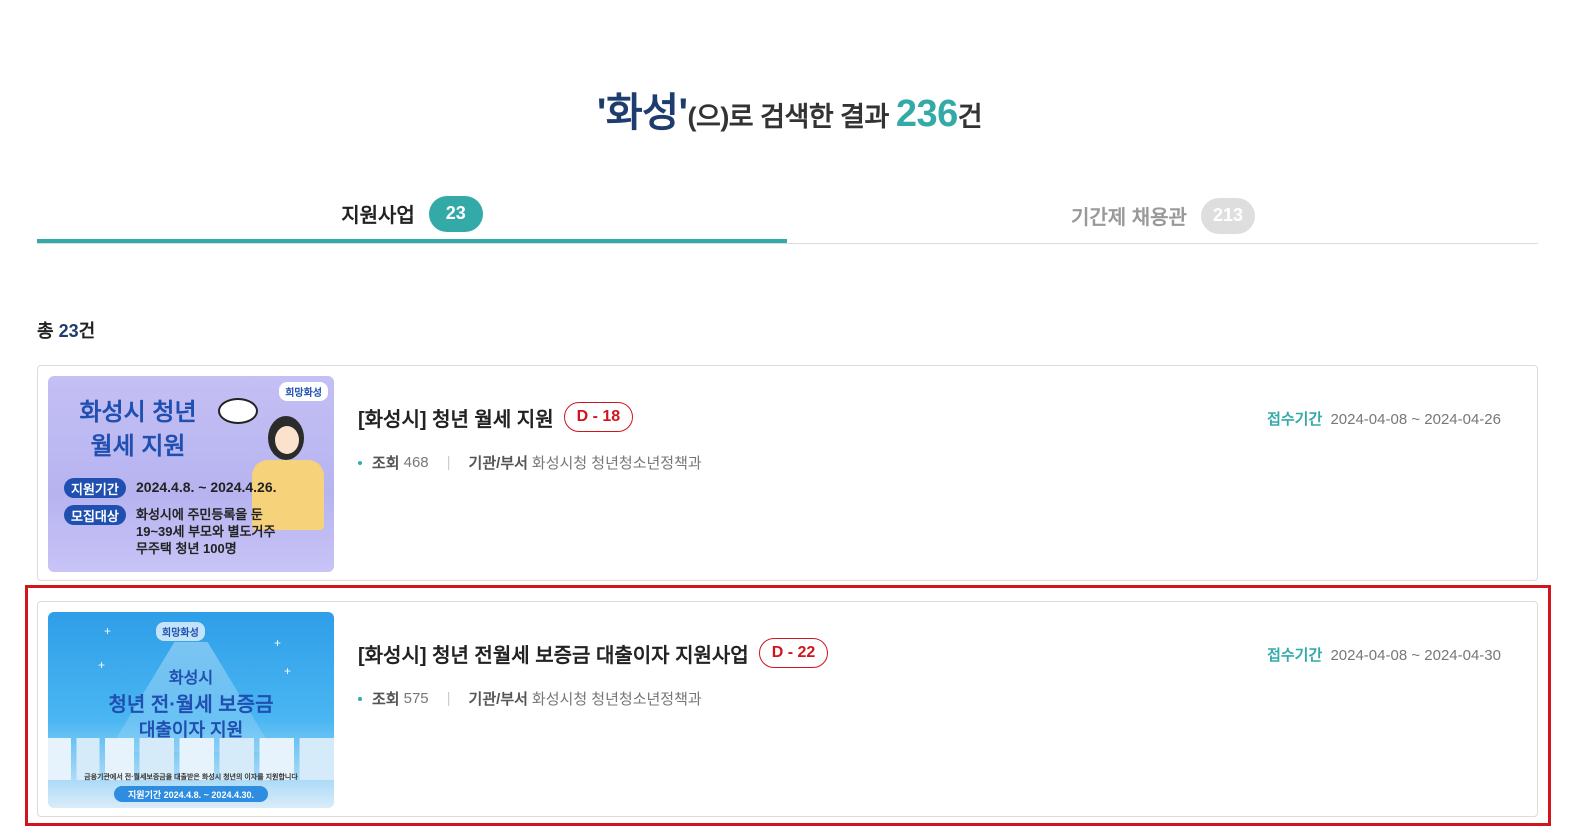 The height and width of the screenshot is (835, 1579). I want to click on search-suffix: (으)로 검색한 결과, so click(788, 117).